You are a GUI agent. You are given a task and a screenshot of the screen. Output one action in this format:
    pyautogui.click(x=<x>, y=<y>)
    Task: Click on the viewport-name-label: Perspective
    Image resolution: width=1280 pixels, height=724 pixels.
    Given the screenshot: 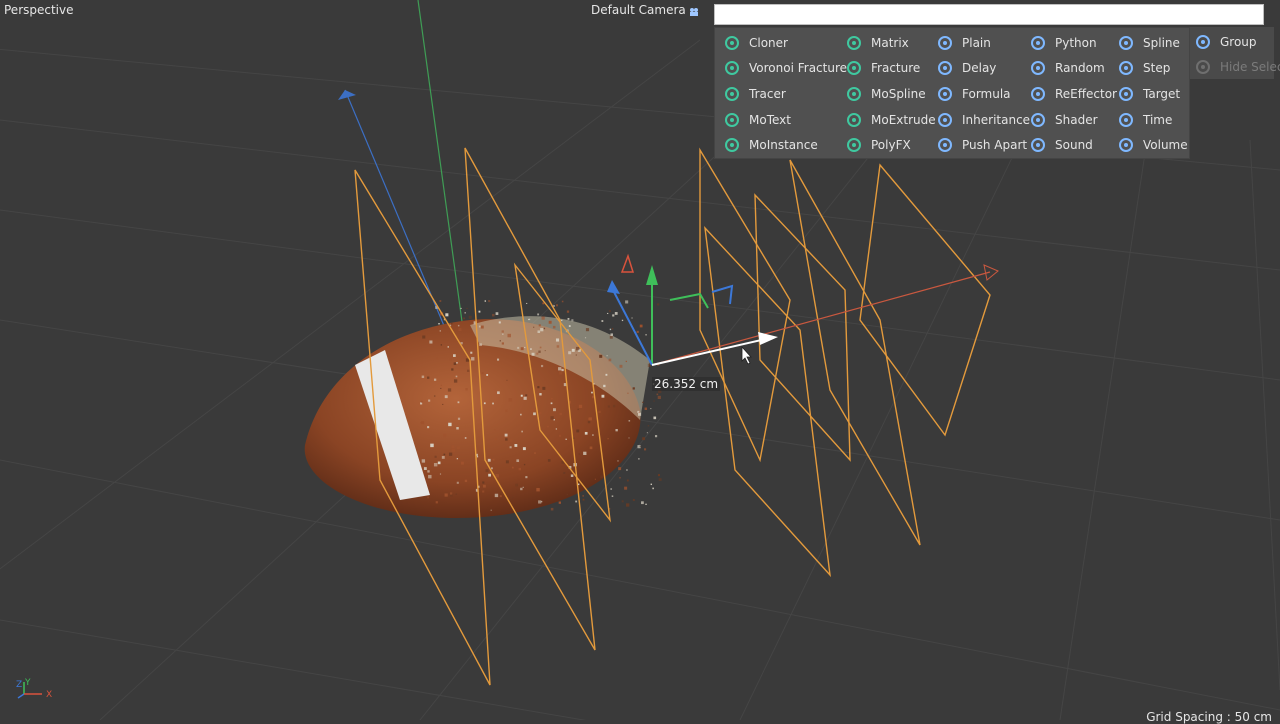 What is the action you would take?
    pyautogui.click(x=39, y=10)
    